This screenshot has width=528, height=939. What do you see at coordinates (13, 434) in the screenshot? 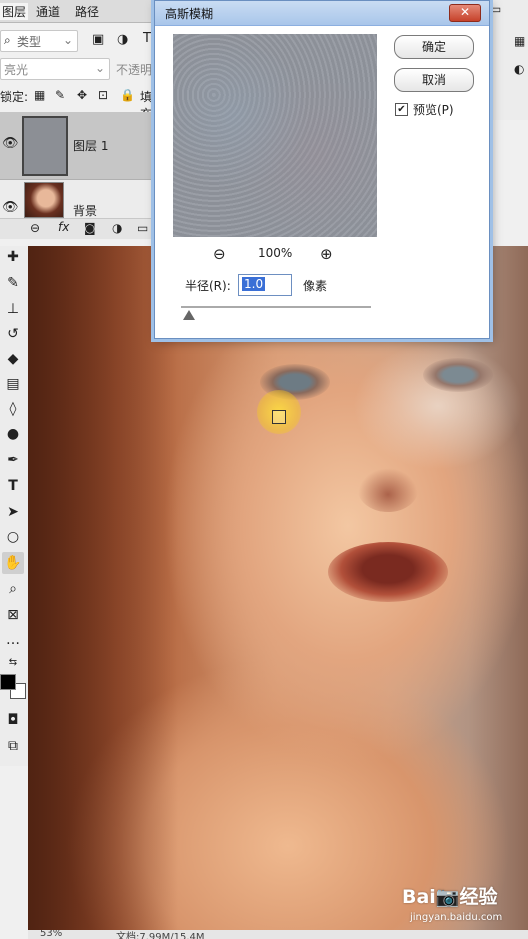
I see `dodge-icon: ●` at bounding box center [13, 434].